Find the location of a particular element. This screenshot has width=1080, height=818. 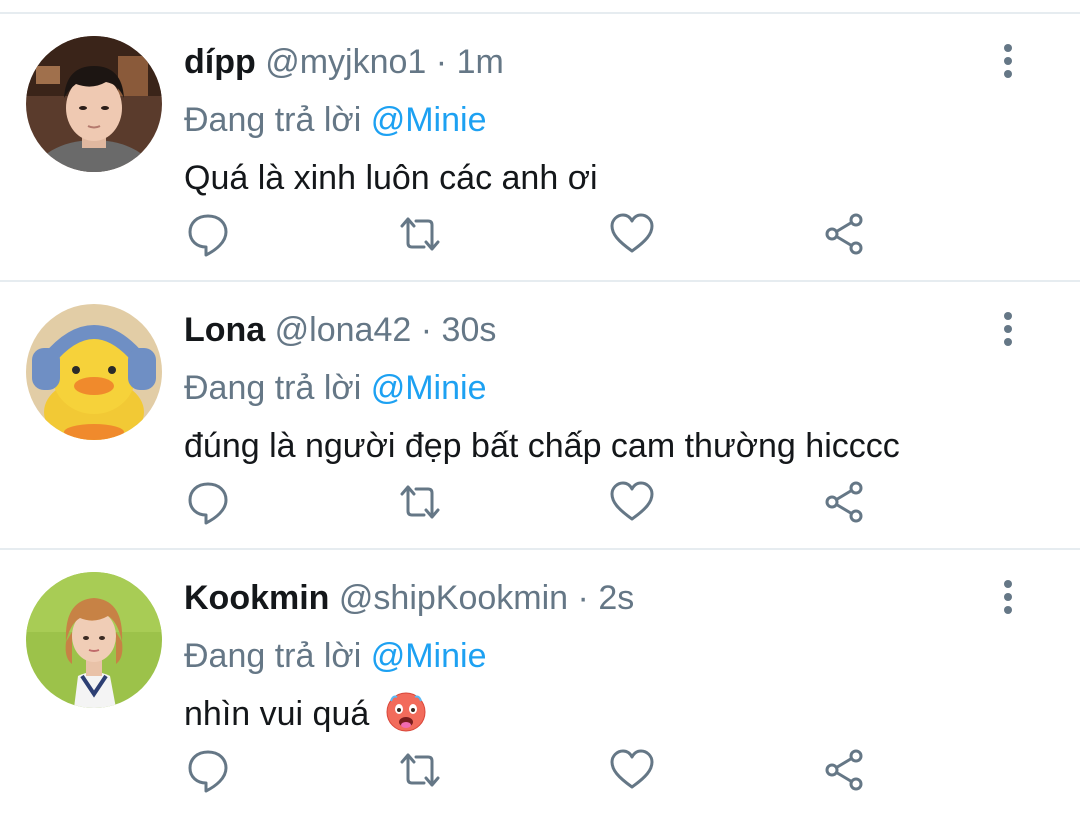

tweet-header: Kookmin @shipKookmin · 2s is located at coordinates (409, 598).